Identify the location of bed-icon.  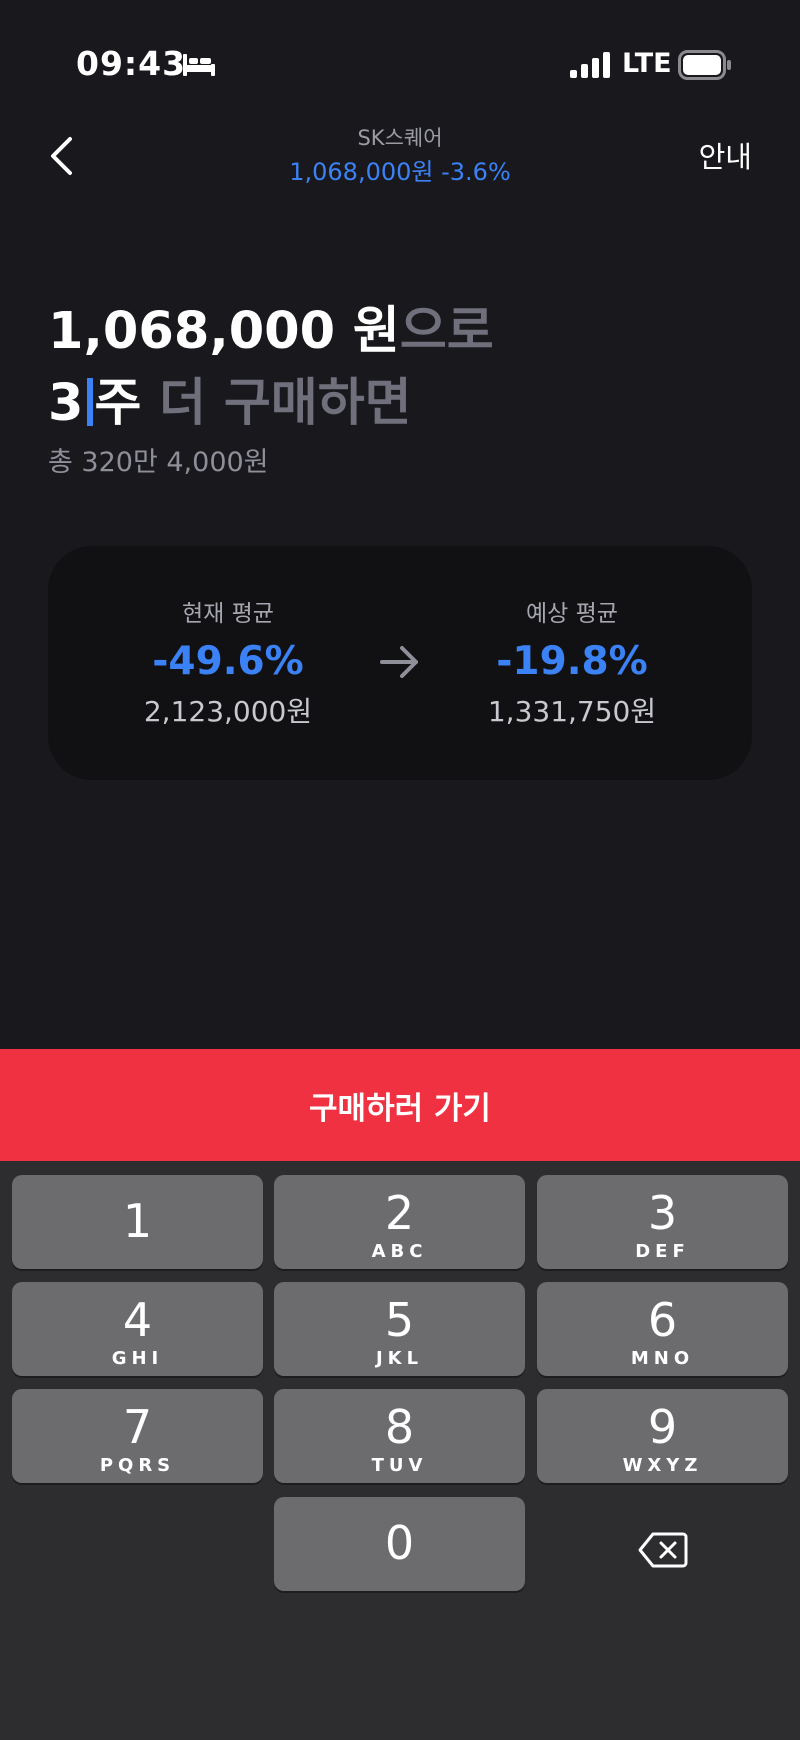
(199, 65).